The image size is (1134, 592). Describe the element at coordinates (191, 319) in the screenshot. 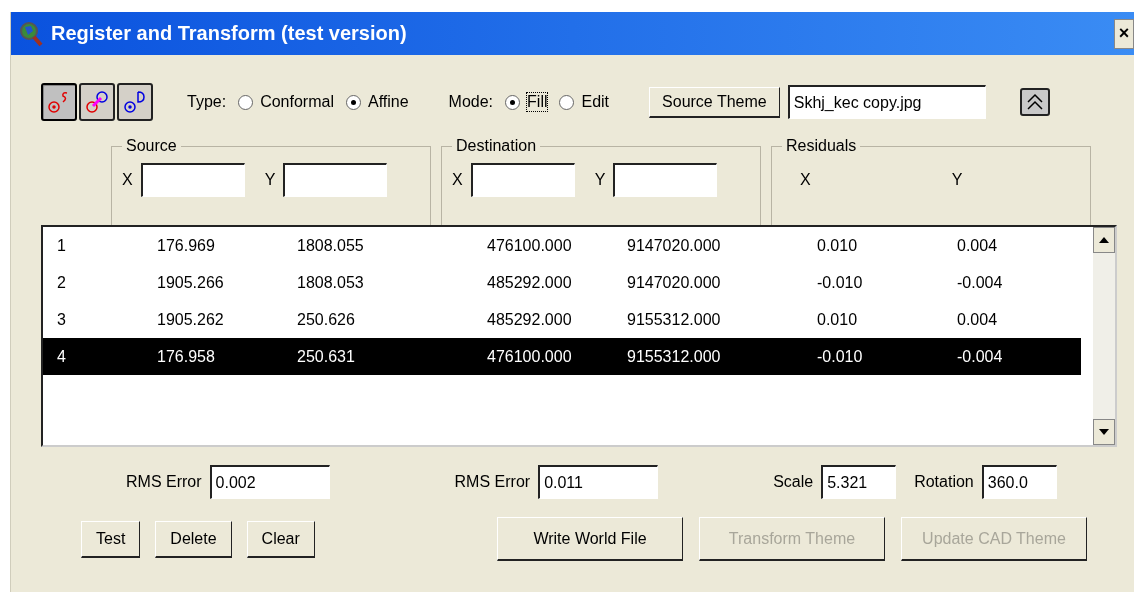

I see `table-cell-text: 1905.262` at that location.